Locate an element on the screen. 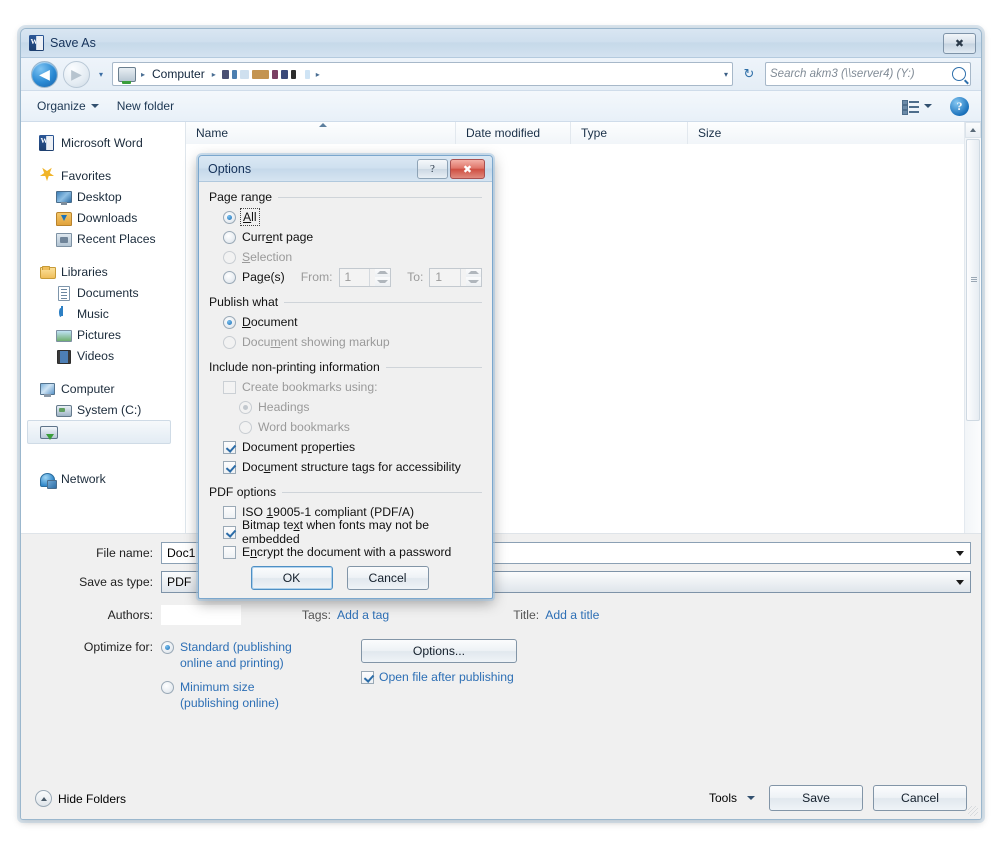 The width and height of the screenshot is (1000, 846). open-after-publish-row: Open file after publishing is located at coordinates (439, 677).